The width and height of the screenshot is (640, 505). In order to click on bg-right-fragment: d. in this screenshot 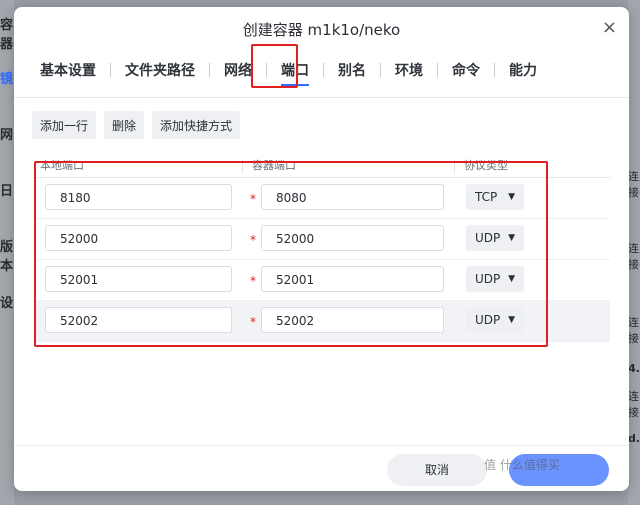, I will do `click(633, 438)`.